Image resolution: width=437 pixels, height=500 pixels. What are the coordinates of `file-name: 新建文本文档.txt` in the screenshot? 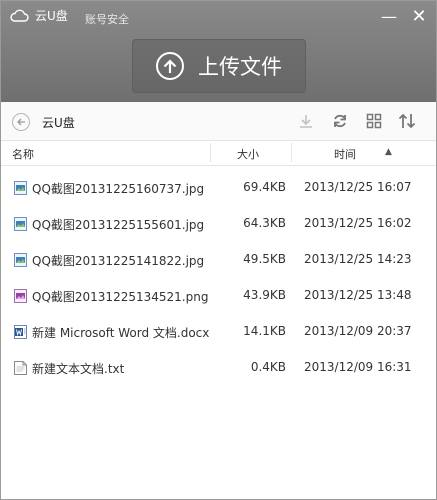 It's located at (78, 369).